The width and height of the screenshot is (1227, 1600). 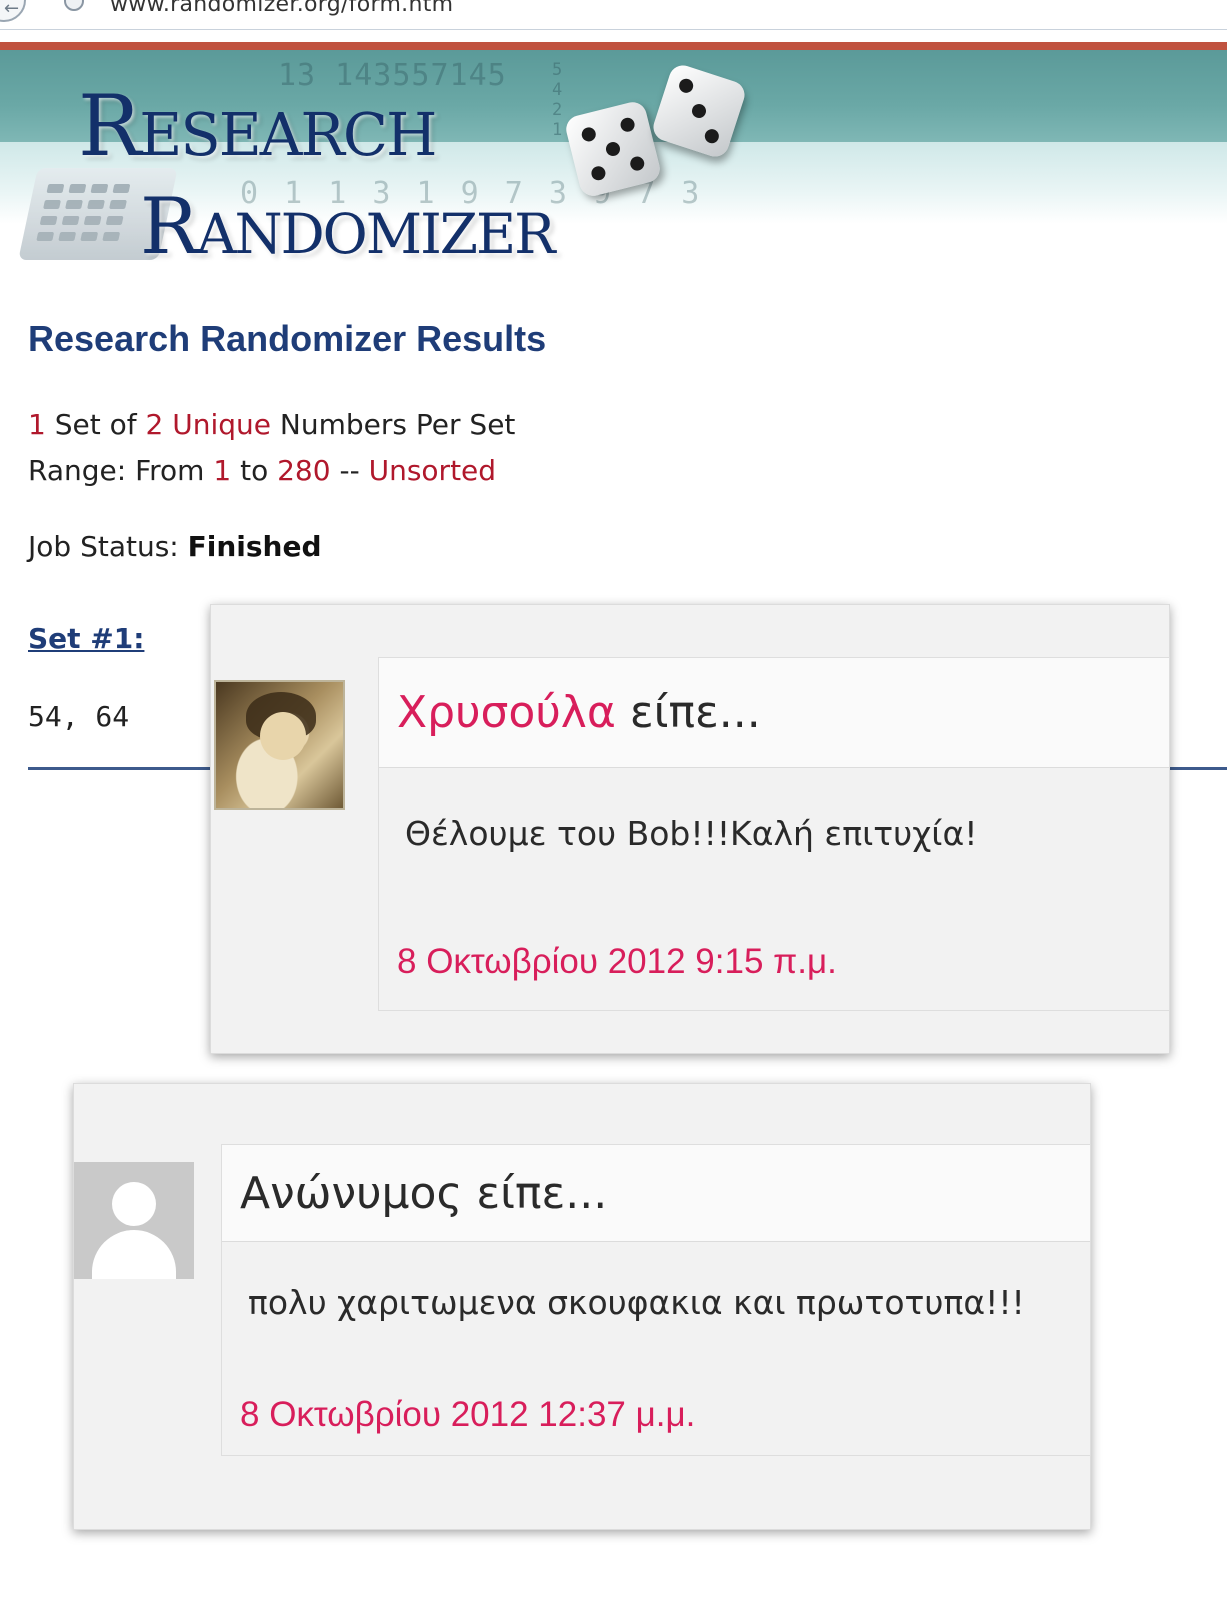 What do you see at coordinates (254, 470) in the screenshot?
I see `range-to-word: to` at bounding box center [254, 470].